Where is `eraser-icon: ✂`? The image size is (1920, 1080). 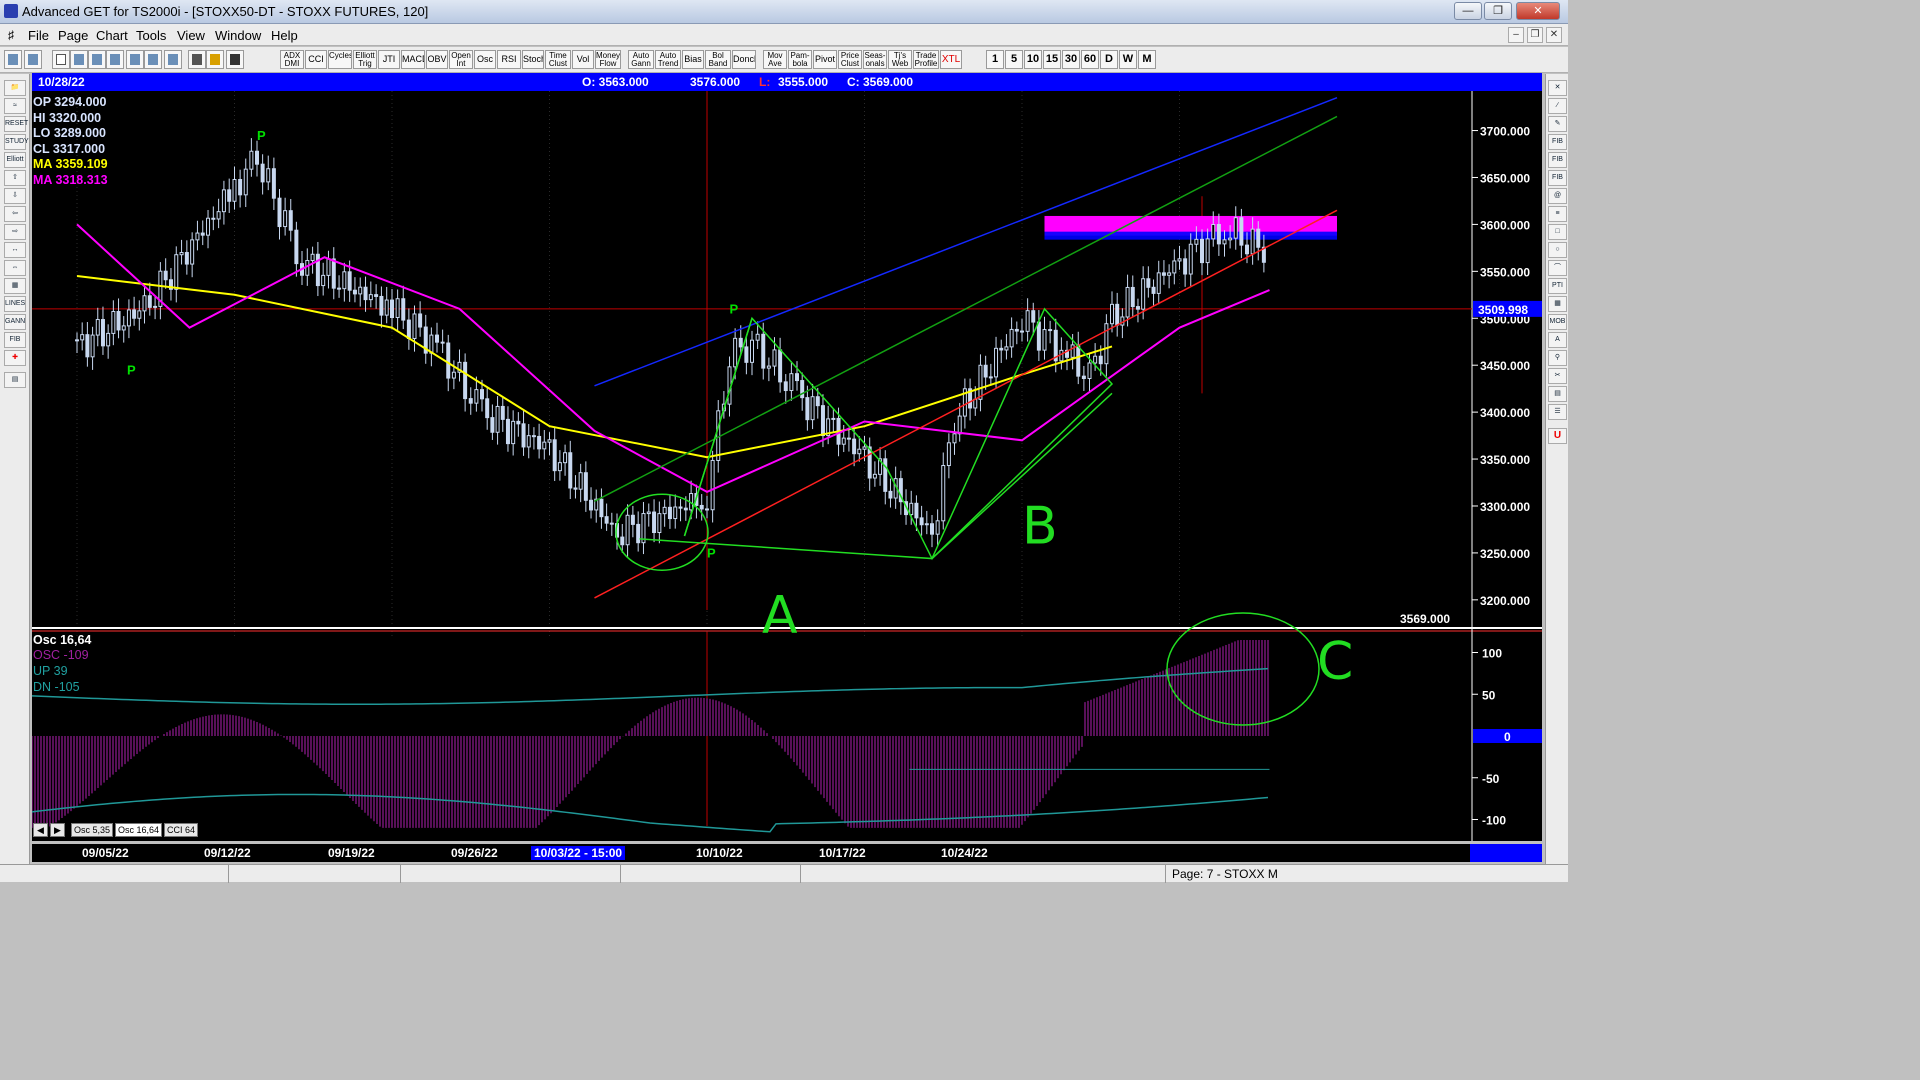
eraser-icon: ✂ is located at coordinates (1557, 376).